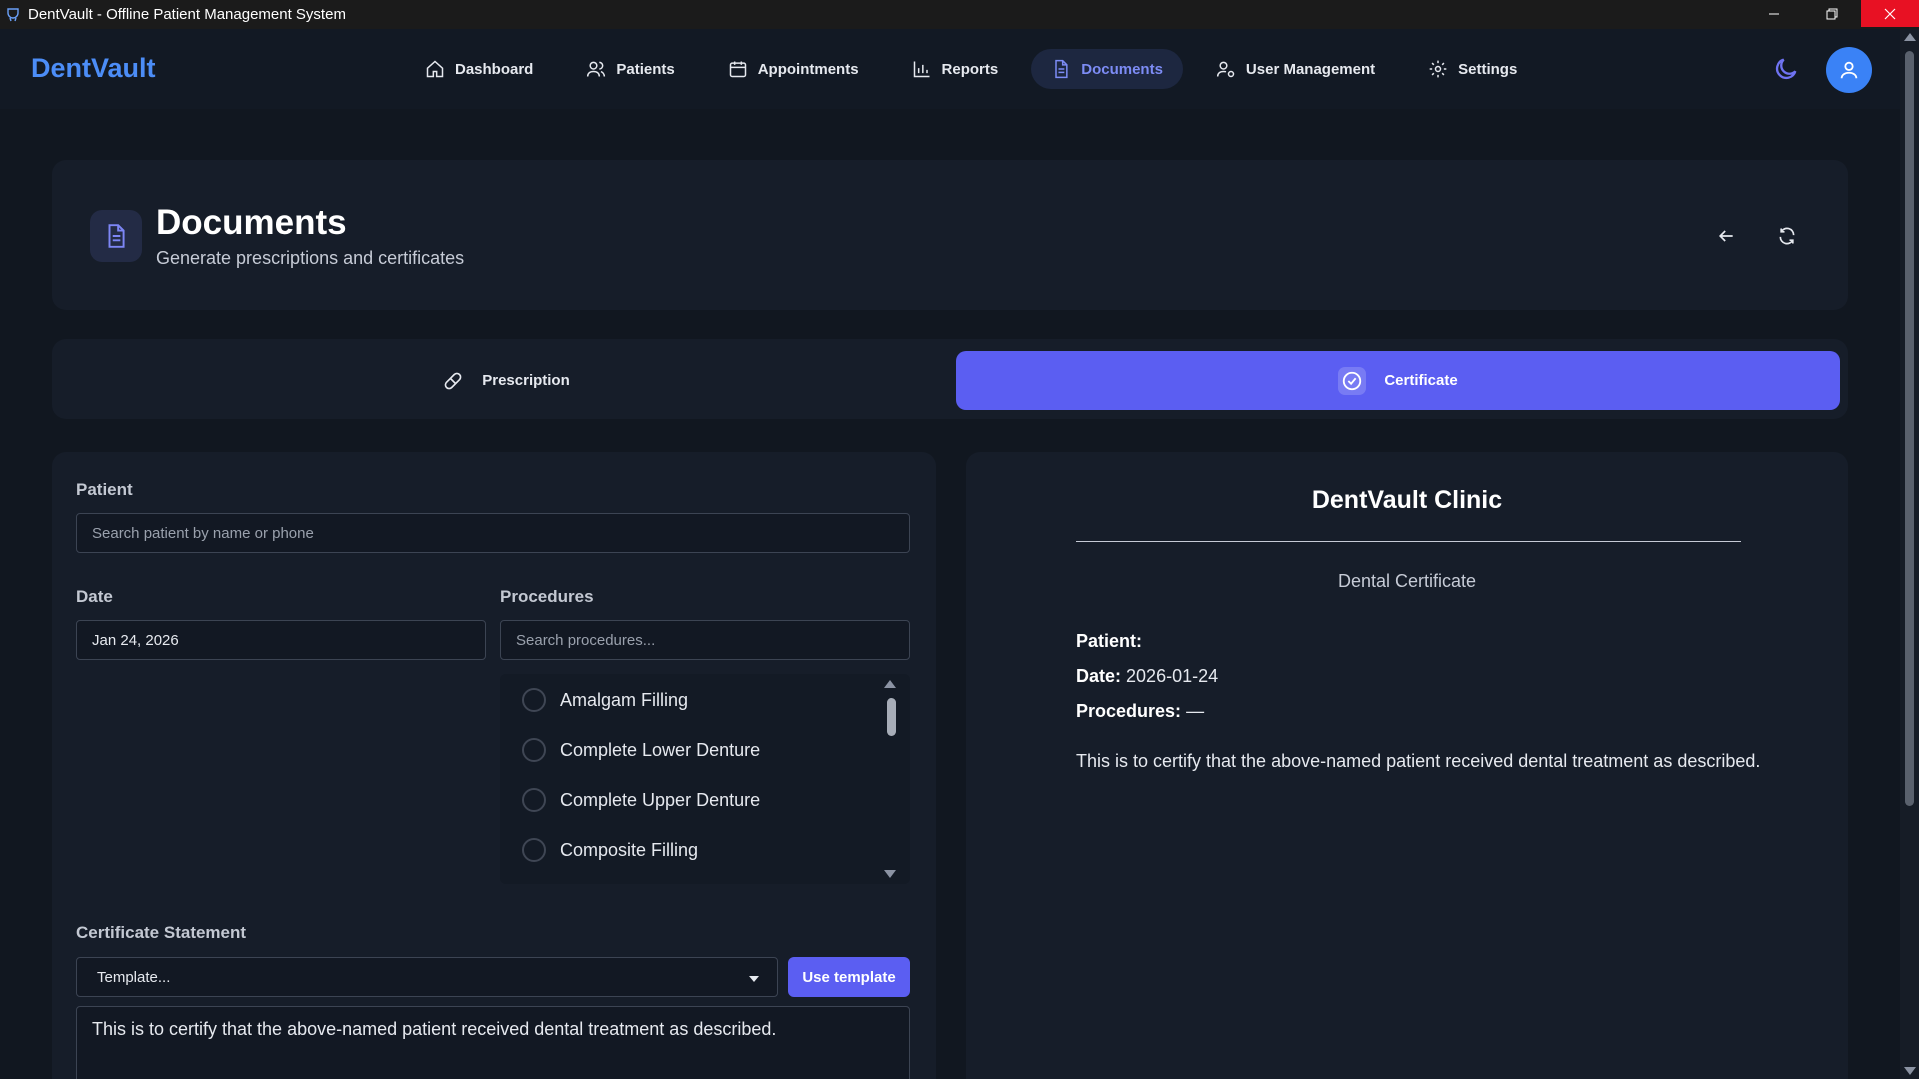  I want to click on list-item: Amalgam Filling, so click(605, 700).